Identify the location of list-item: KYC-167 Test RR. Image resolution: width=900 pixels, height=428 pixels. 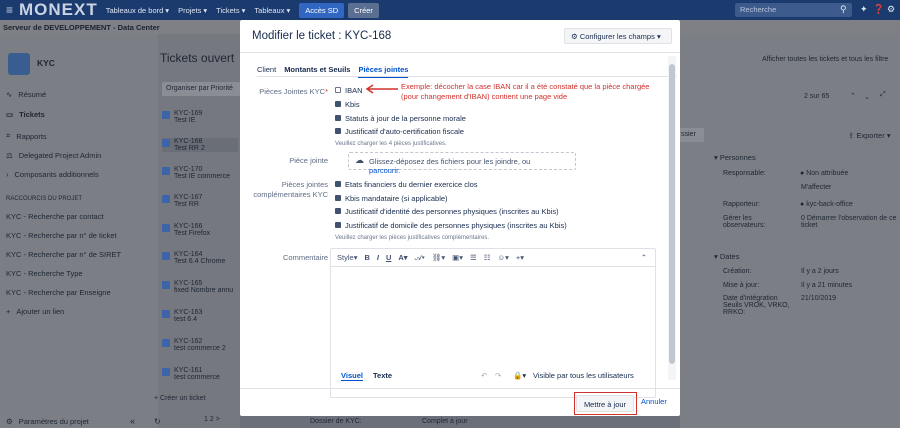
(200, 201).